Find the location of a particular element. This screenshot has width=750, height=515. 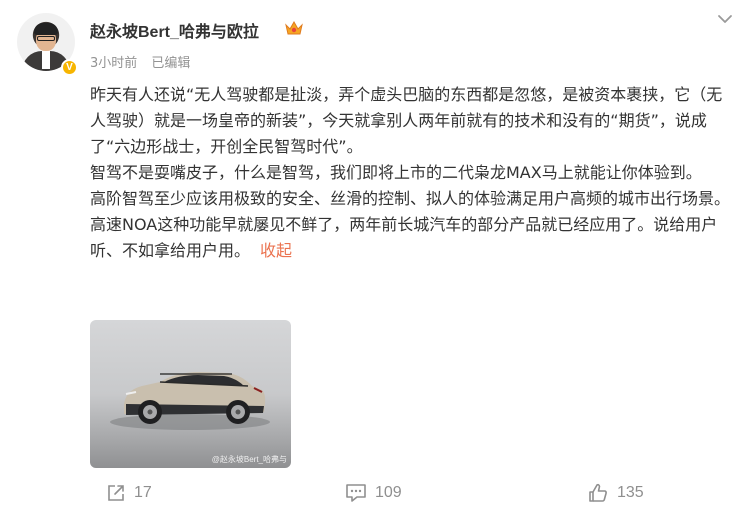

image-watermark: @赵永坡Bert_哈弗与 is located at coordinates (249, 459).